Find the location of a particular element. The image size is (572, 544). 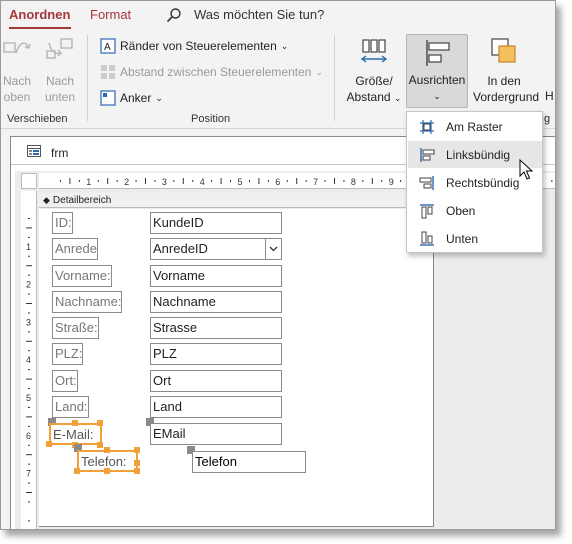

ruler-number: 9 is located at coordinates (391, 182).